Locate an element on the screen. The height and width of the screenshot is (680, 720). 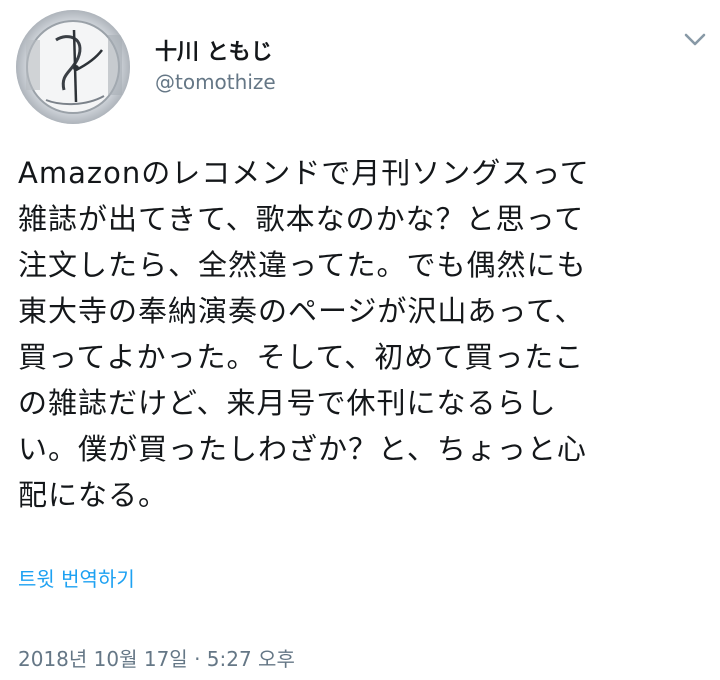
chevron-down-icon is located at coordinates (695, 39).